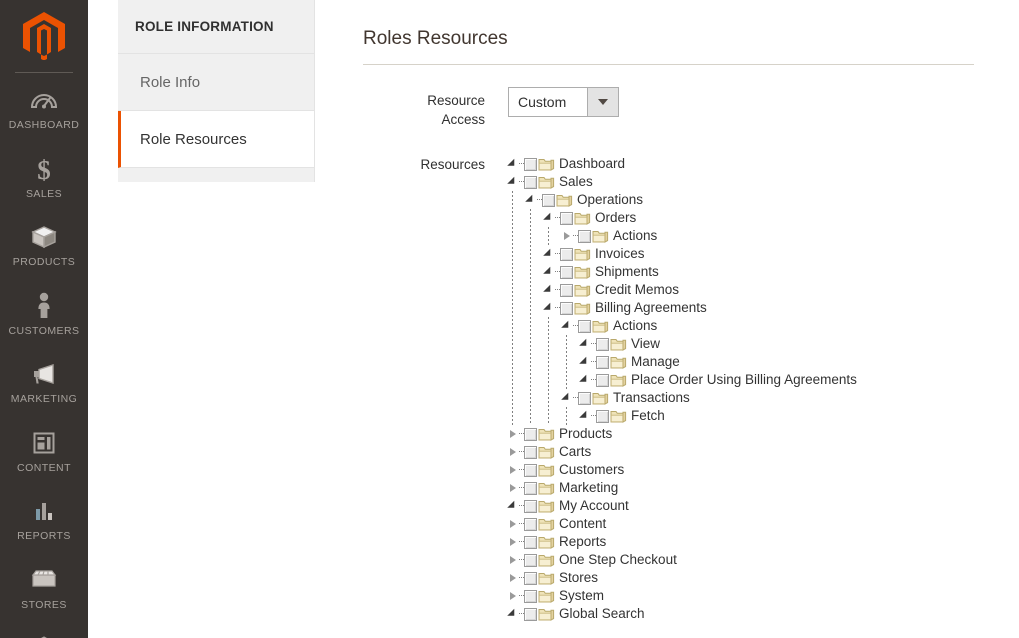 This screenshot has height=638, width=1019. Describe the element at coordinates (44, 244) in the screenshot. I see `sidebar-item-products: PRODUCTS` at that location.